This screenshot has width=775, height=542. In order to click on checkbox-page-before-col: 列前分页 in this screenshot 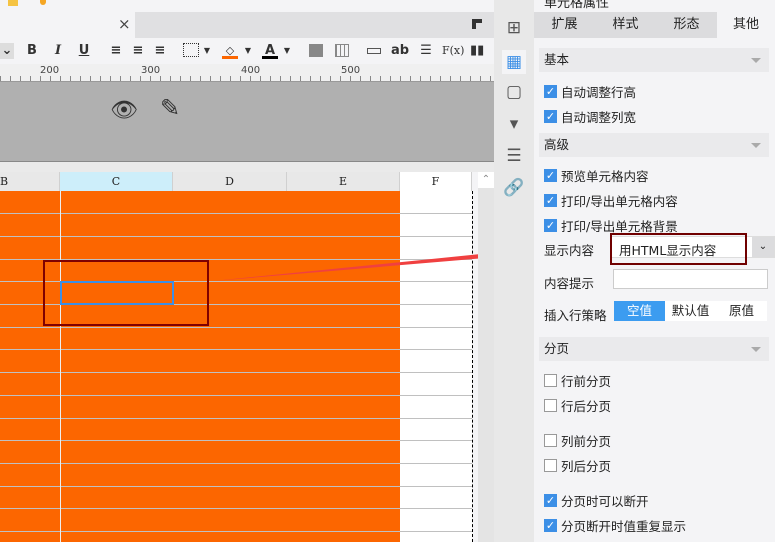, I will do `click(577, 440)`.